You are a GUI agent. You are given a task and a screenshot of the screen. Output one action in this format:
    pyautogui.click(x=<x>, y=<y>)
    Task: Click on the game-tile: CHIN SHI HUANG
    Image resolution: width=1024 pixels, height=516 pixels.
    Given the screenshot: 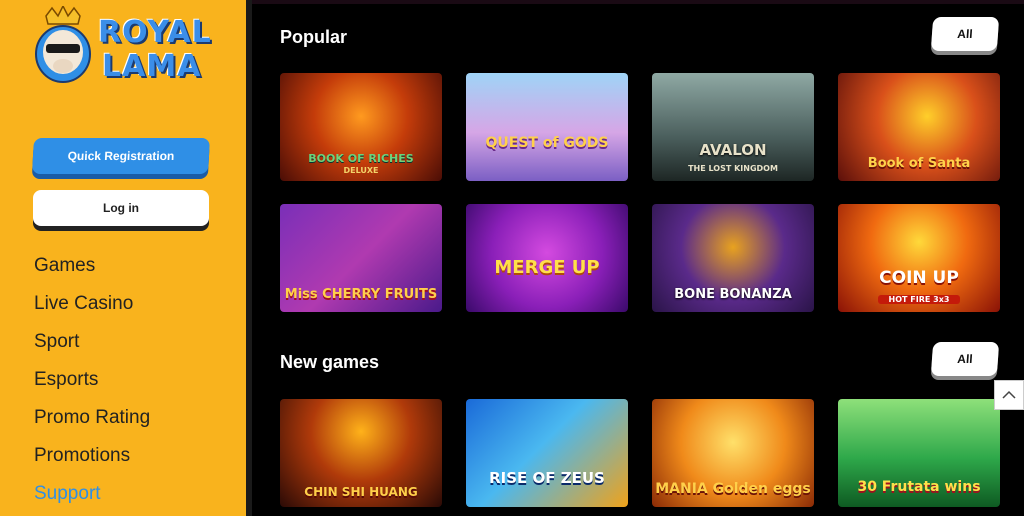 What is the action you would take?
    pyautogui.click(x=361, y=453)
    